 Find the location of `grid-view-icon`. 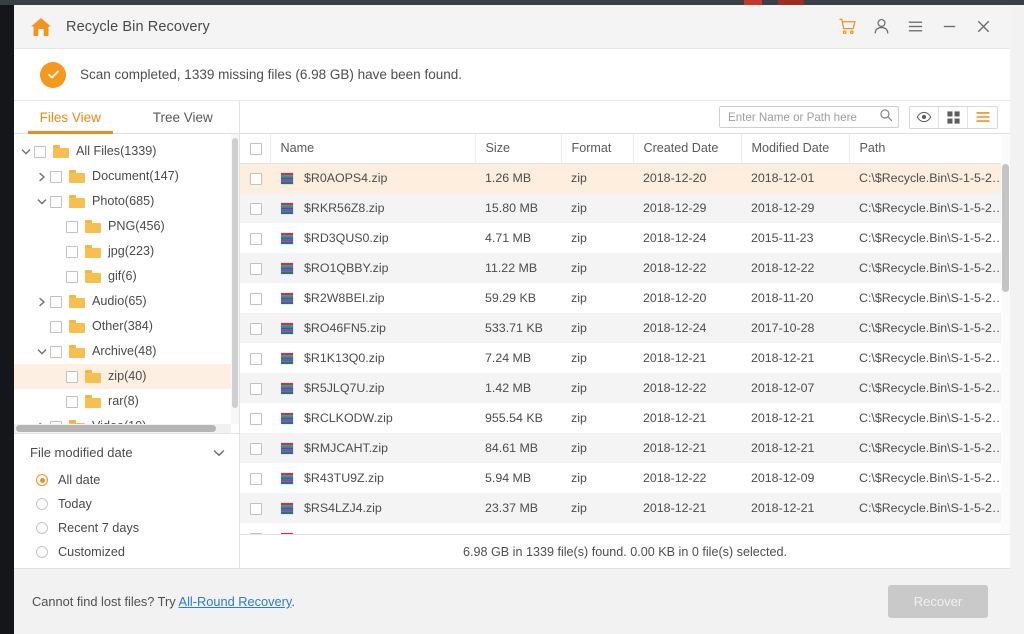

grid-view-icon is located at coordinates (953, 117).